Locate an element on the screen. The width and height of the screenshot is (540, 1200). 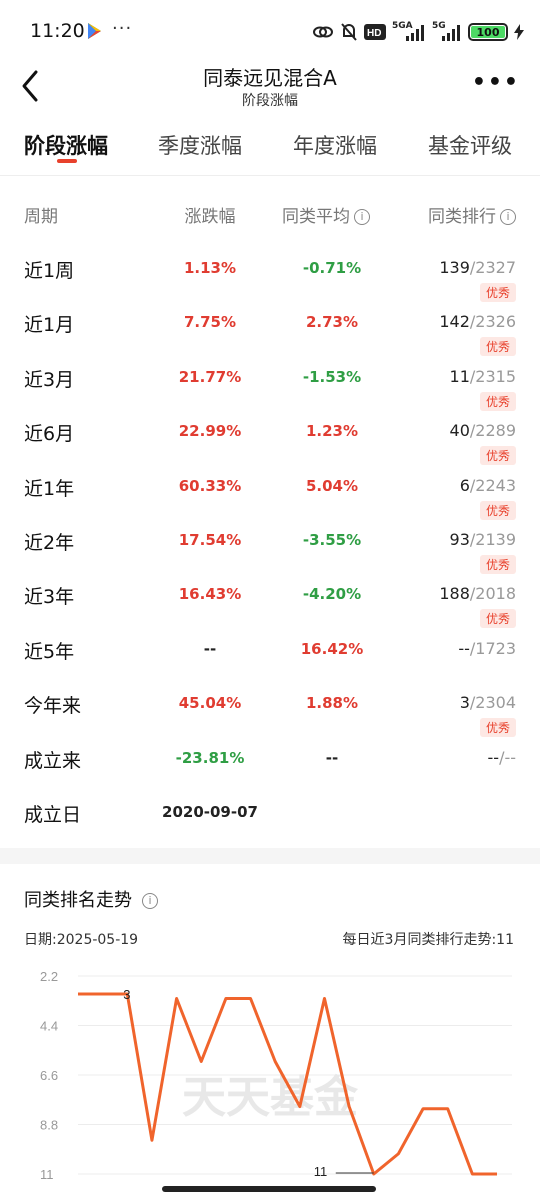
svg-text: HD is located at coordinates (374, 33).